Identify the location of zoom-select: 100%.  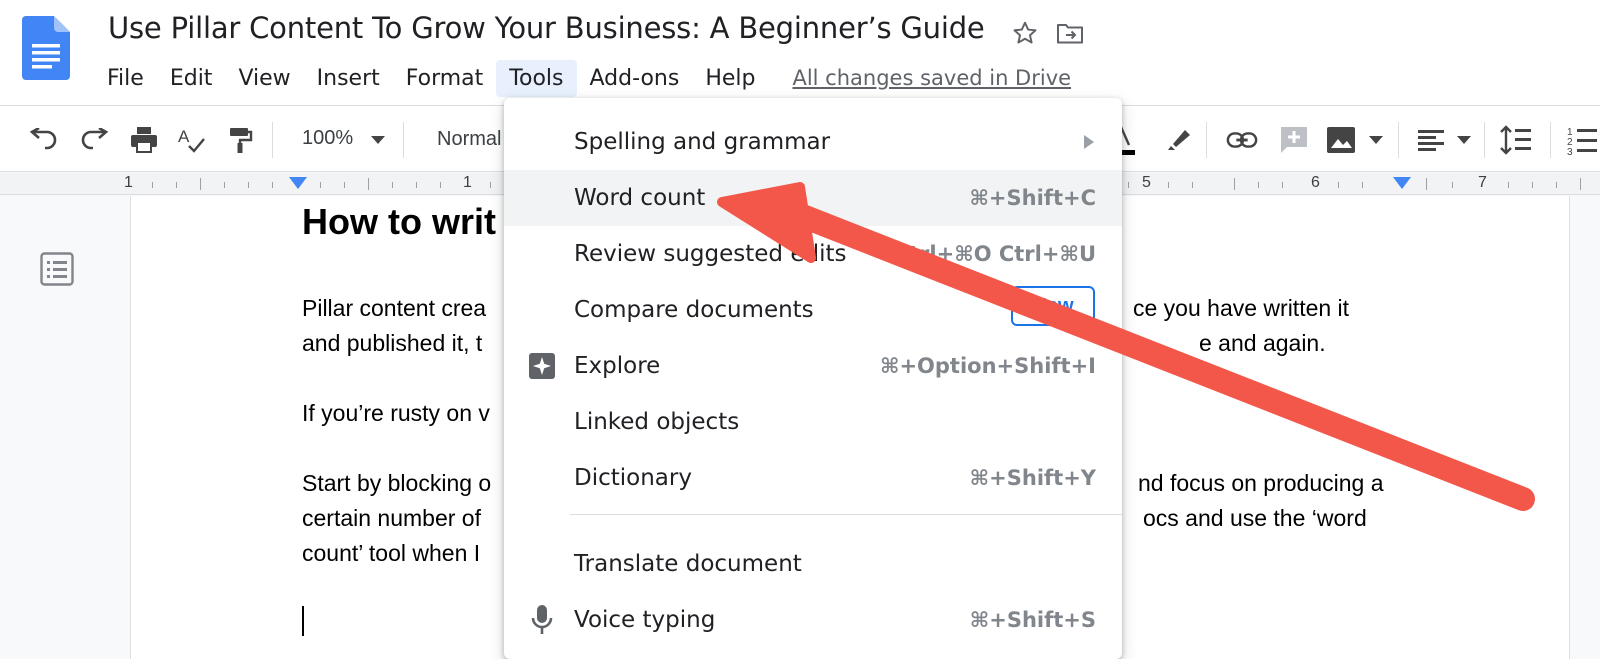
(327, 138).